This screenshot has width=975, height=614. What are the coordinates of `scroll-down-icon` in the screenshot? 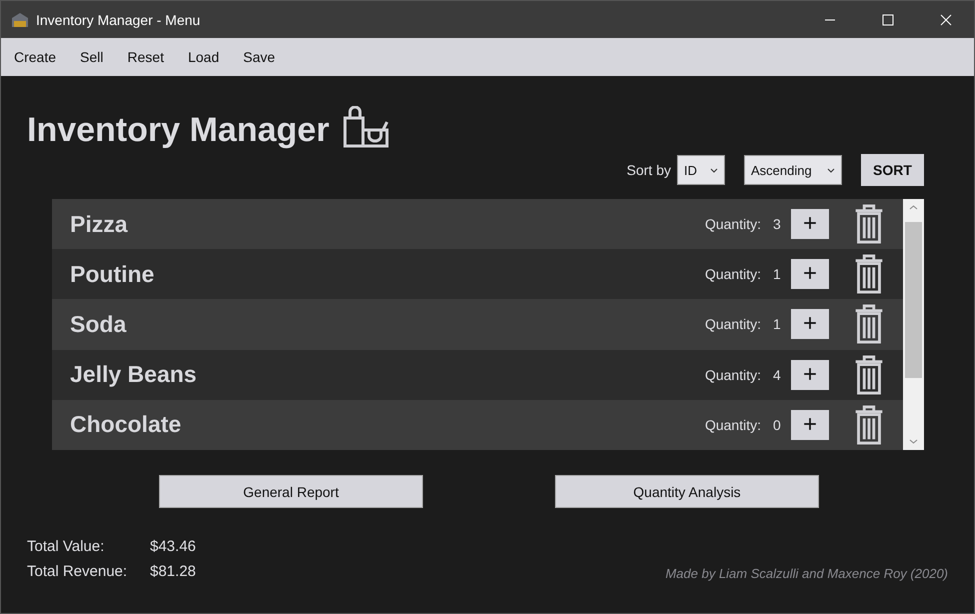 It's located at (913, 441).